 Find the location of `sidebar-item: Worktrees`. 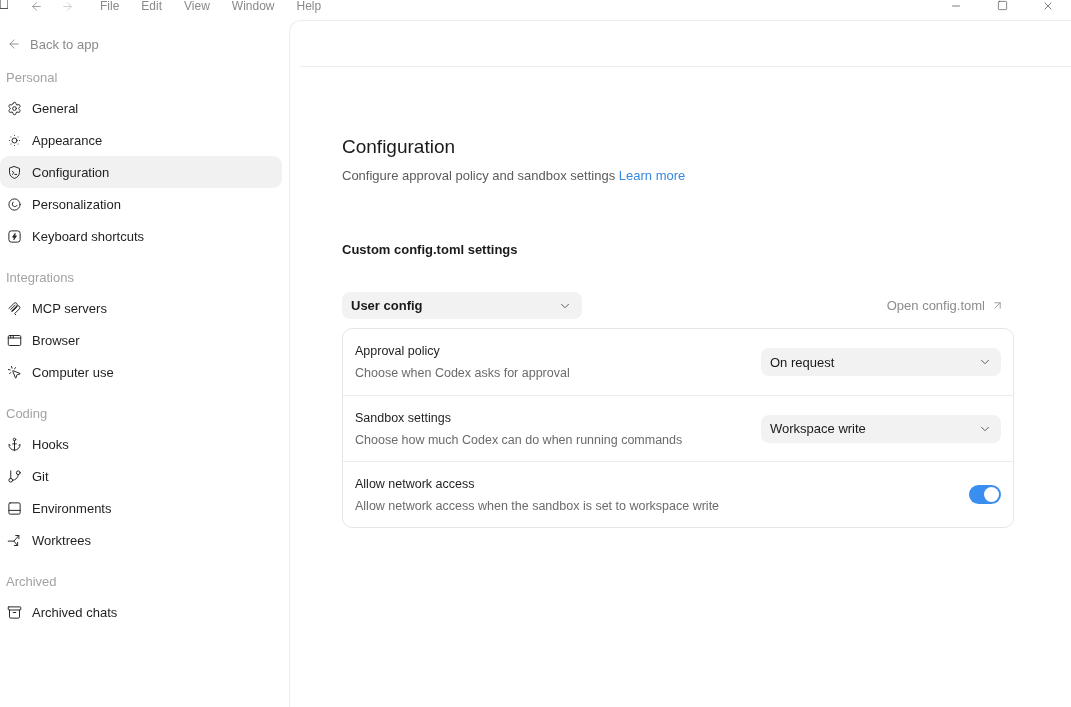

sidebar-item: Worktrees is located at coordinates (141, 540).